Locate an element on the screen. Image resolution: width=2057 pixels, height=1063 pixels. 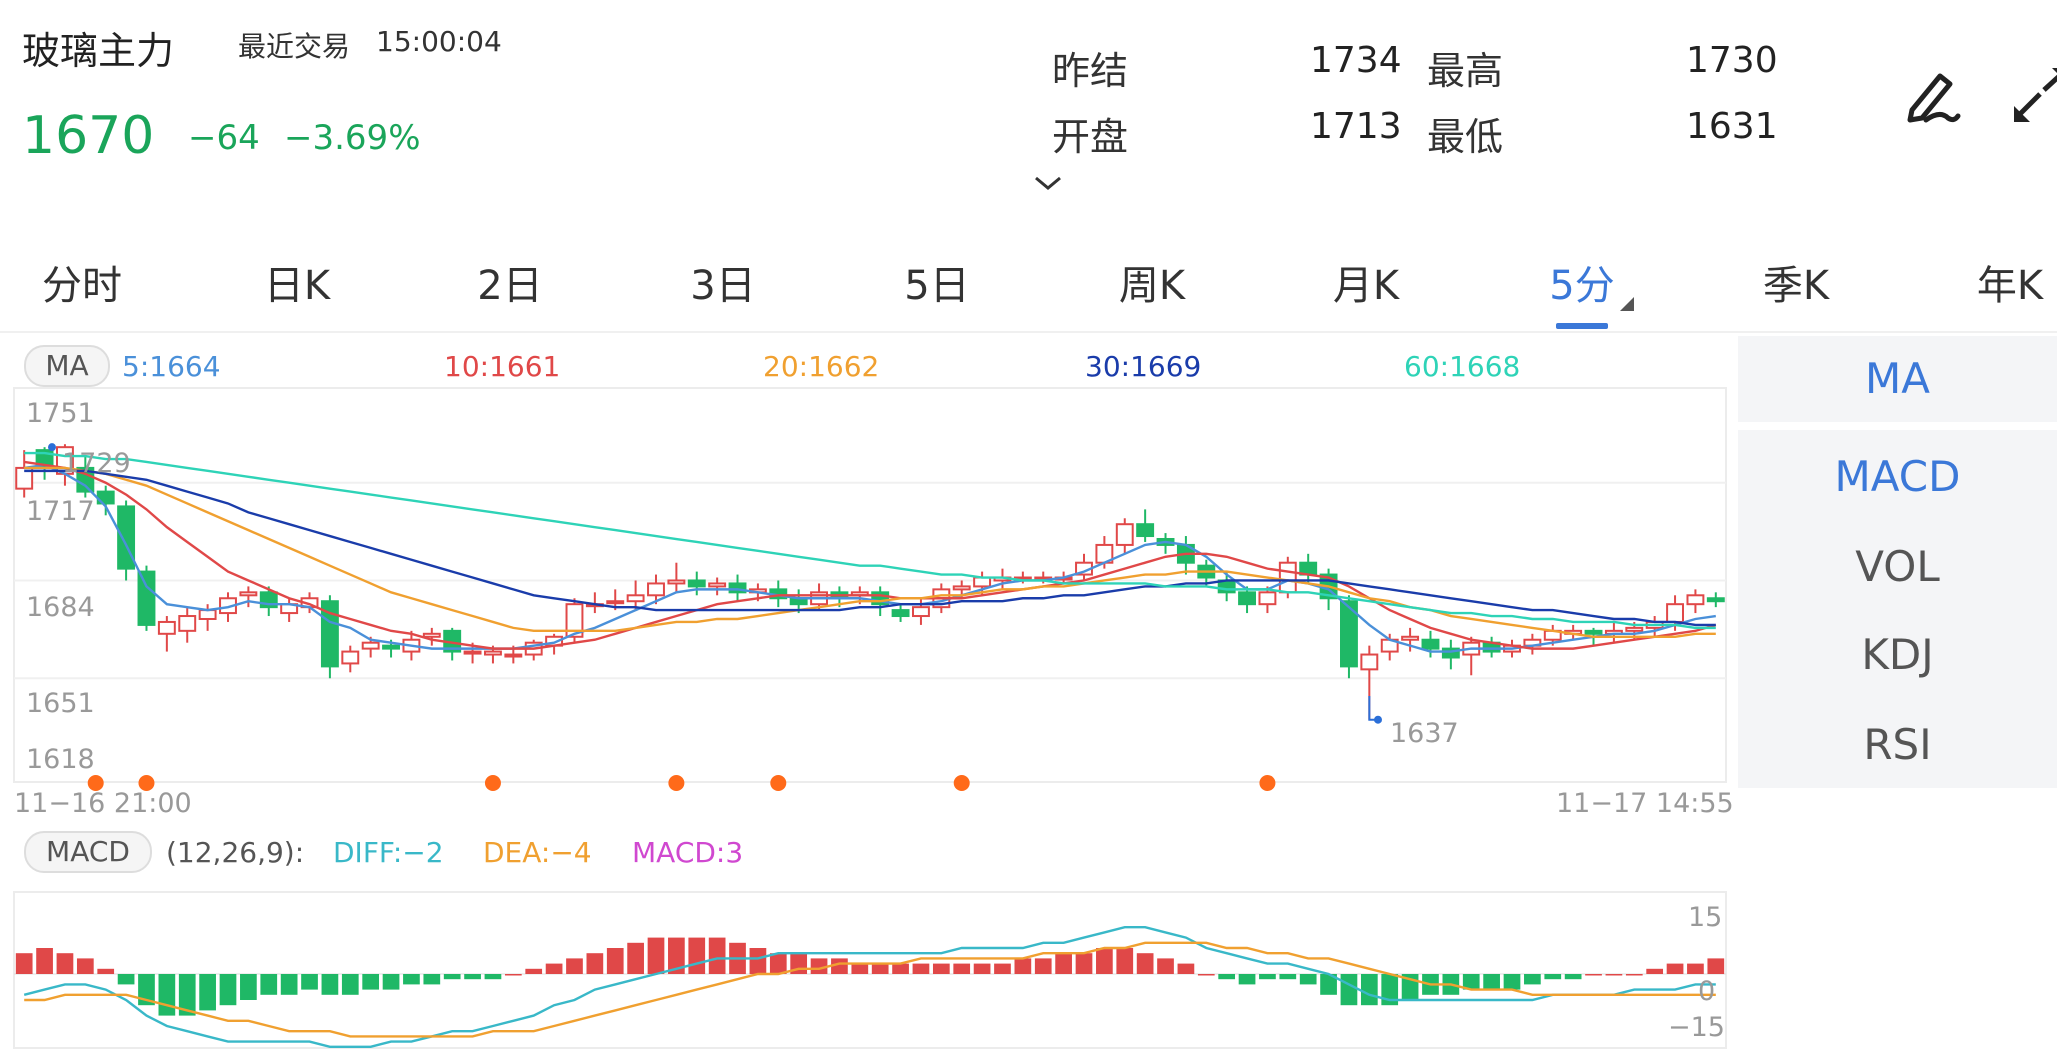
macd-frame is located at coordinates (870, 970).